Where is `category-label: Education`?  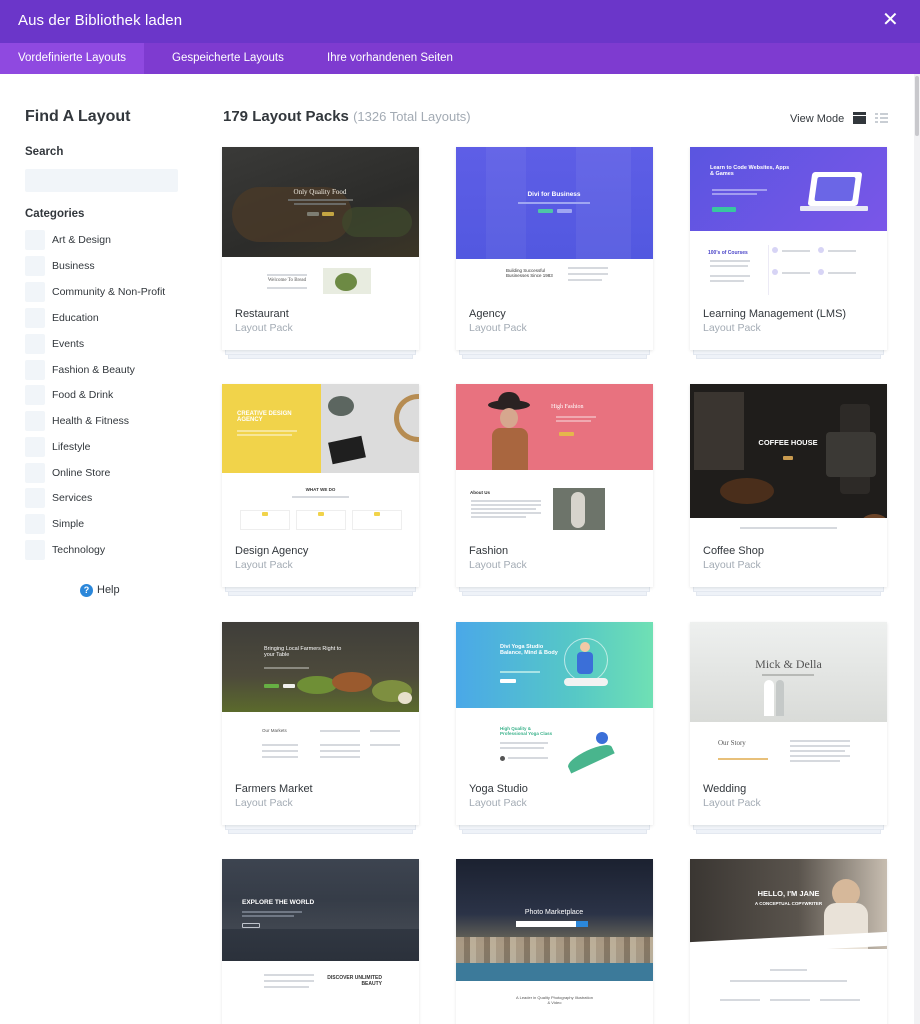 category-label: Education is located at coordinates (75, 318).